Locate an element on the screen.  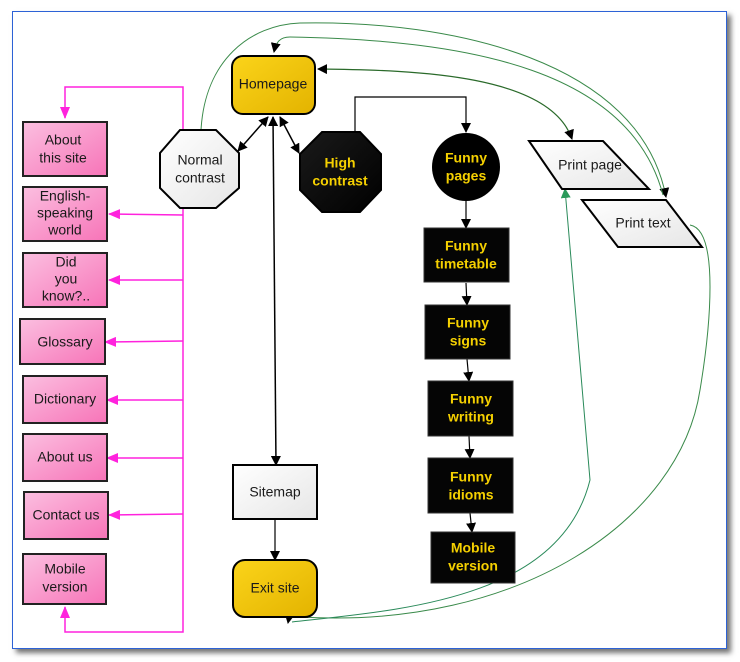
node-homepage: Homepage is located at coordinates (273, 85).